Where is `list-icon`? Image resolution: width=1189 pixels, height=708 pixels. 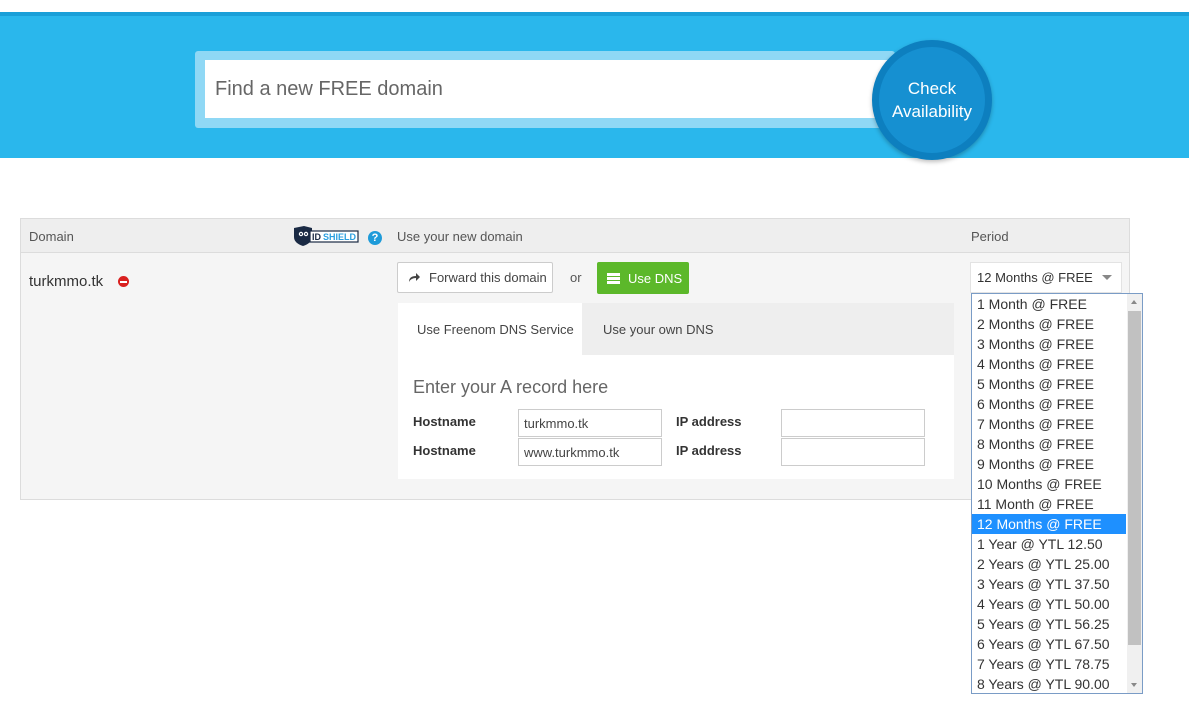 list-icon is located at coordinates (613, 278).